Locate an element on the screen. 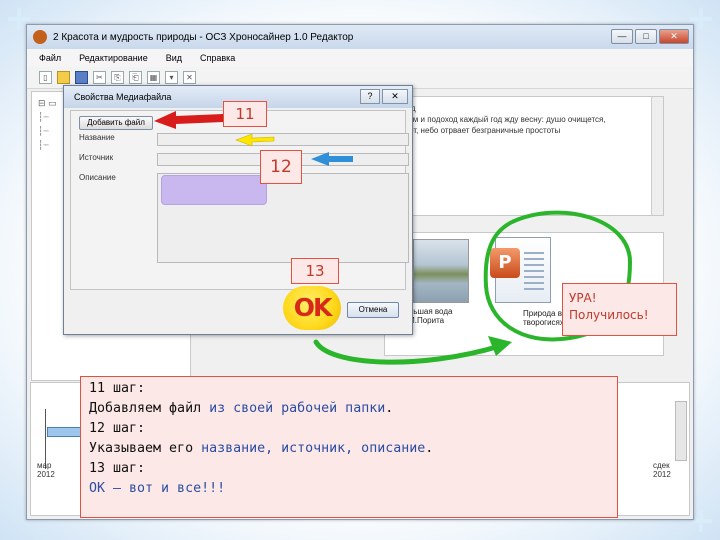  step-12-badge: 12 is located at coordinates (281, 167).